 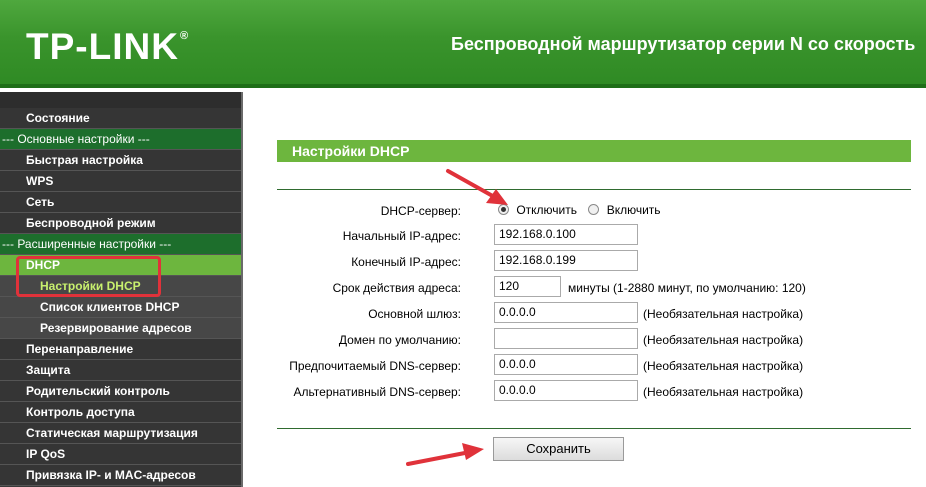 I want to click on start-ip-input: 192.168.0.100, so click(x=566, y=234).